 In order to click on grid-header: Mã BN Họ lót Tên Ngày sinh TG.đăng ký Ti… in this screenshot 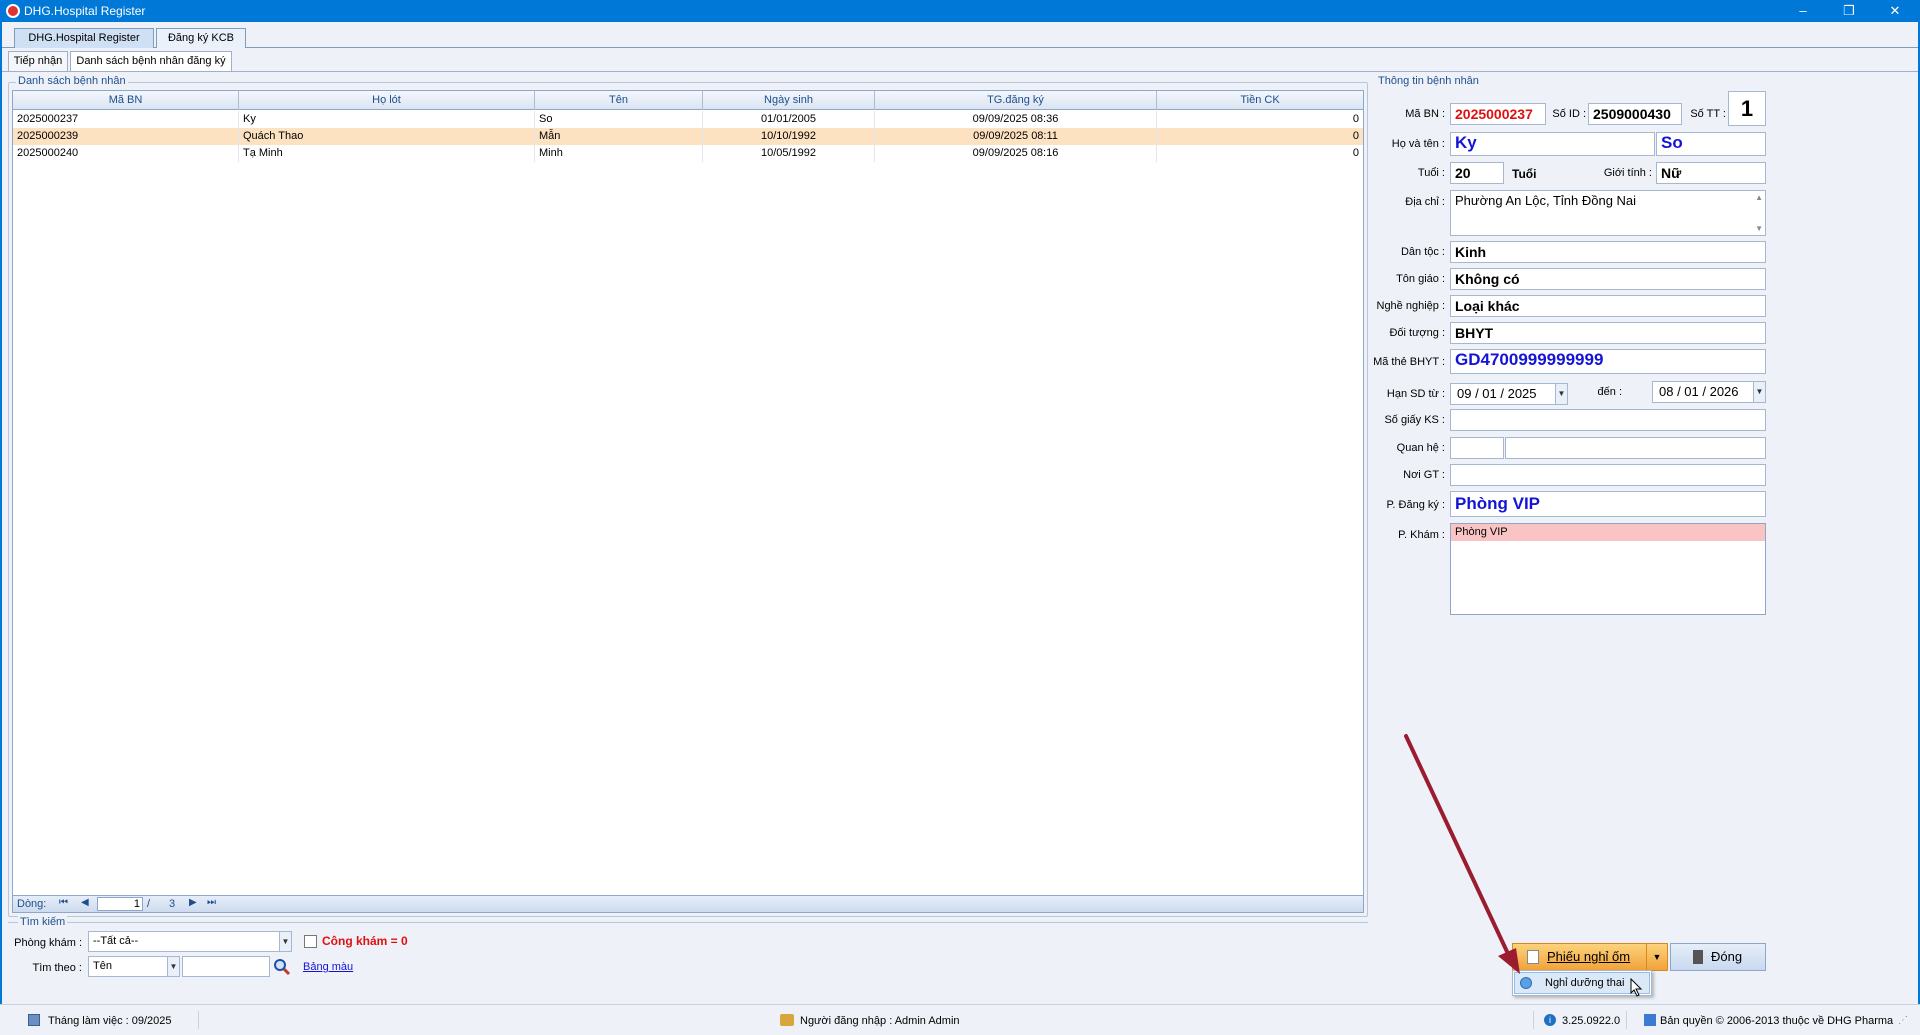, I will do `click(688, 100)`.